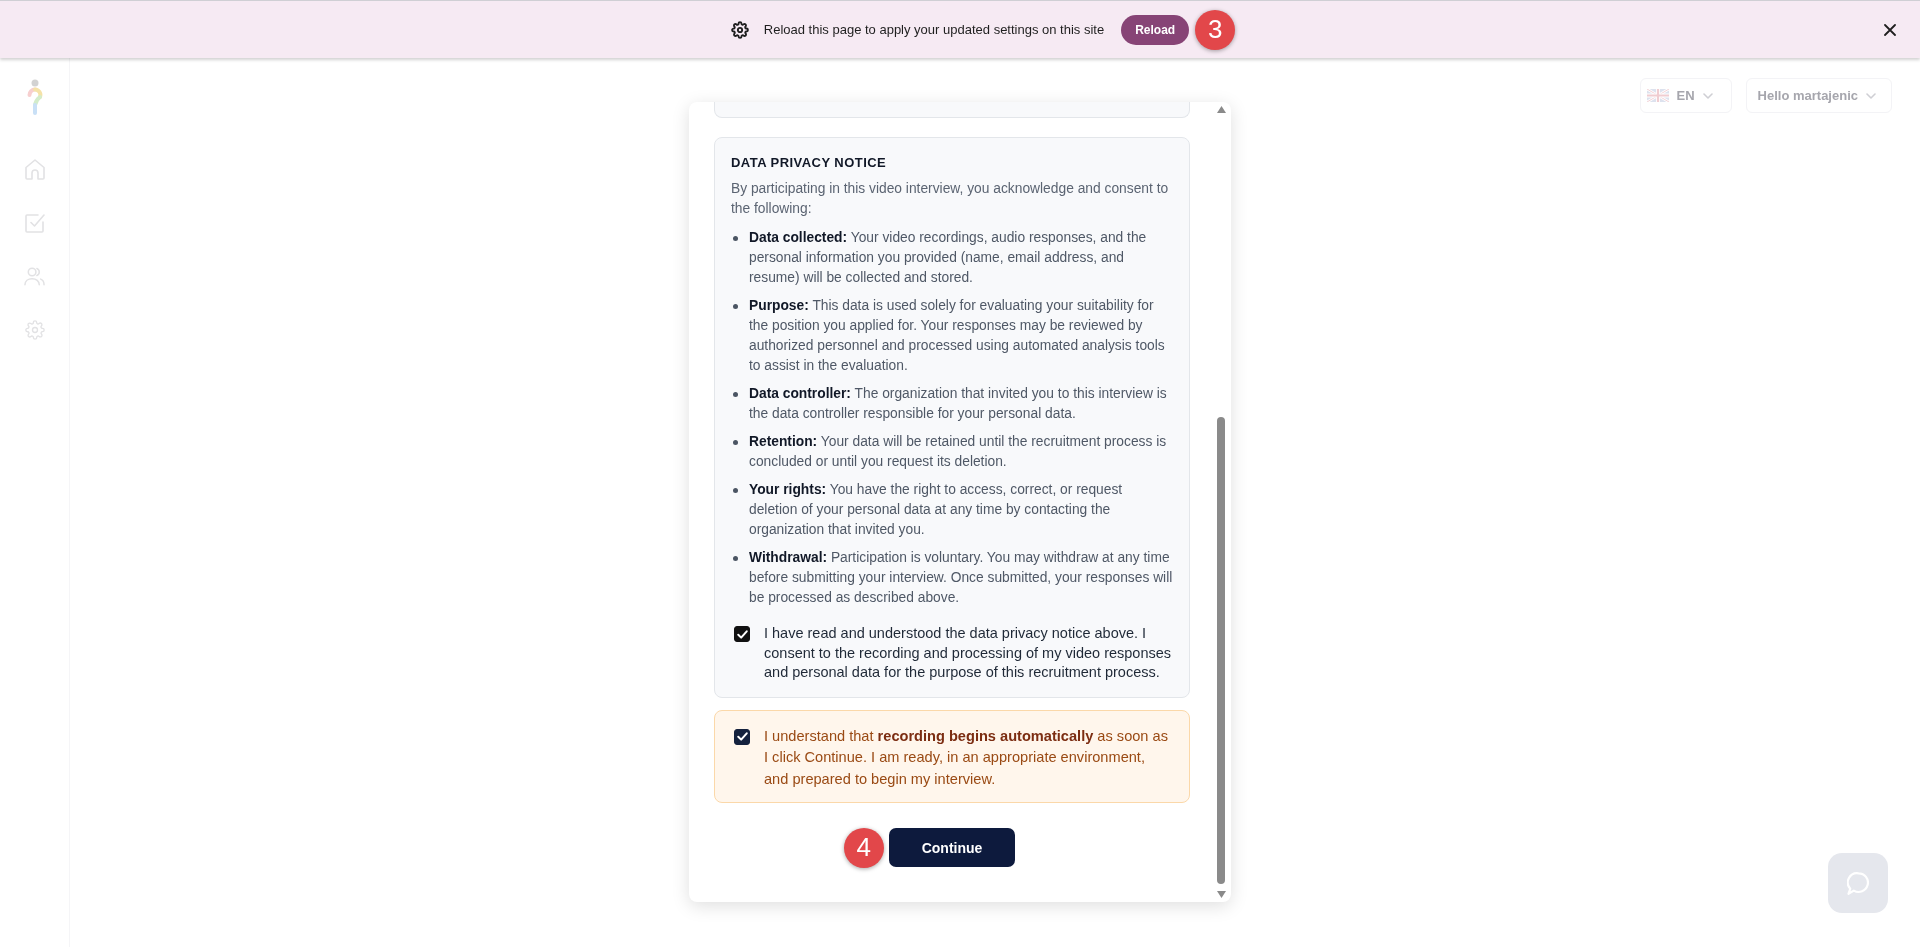 This screenshot has width=1920, height=947. Describe the element at coordinates (957, 336) in the screenshot. I see `notice-item: Purpose: This data is used solely for evaluating your suitability for the position you applied for. Your responses may be reviewed by authorized personnel and processed using automated analysis tools to assist in the evaluation.` at that location.